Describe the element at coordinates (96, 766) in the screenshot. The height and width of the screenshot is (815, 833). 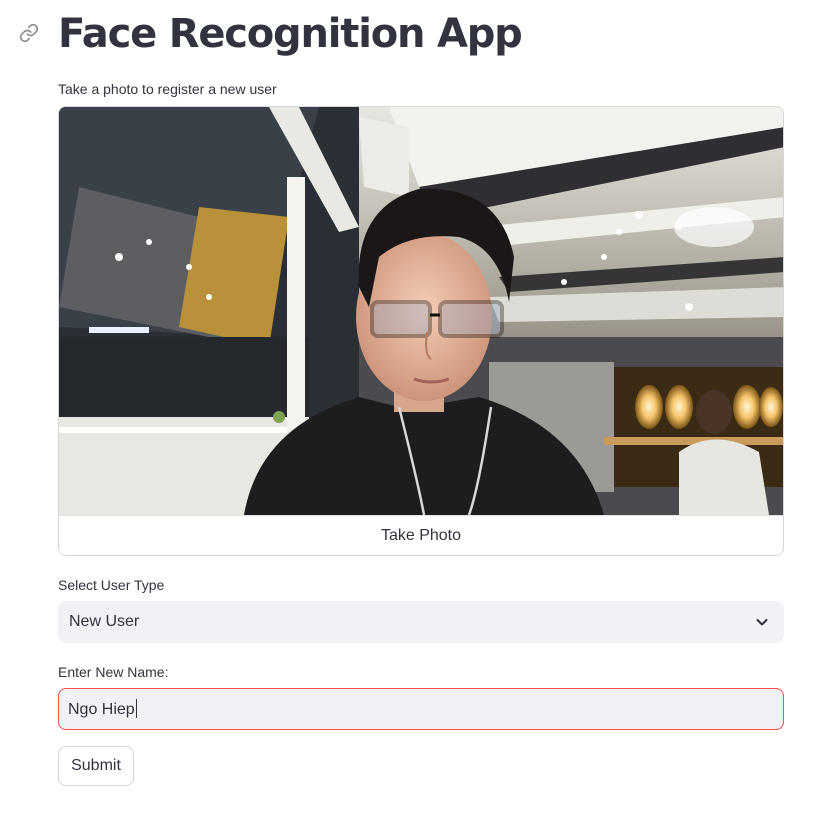
I see `submit-button: Submit` at that location.